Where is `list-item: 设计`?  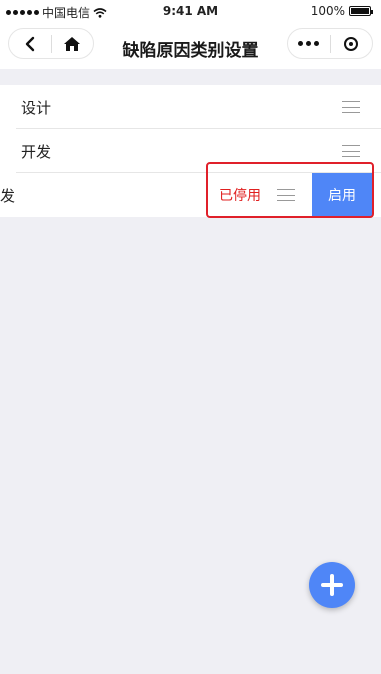
list-item: 设计 is located at coordinates (190, 107).